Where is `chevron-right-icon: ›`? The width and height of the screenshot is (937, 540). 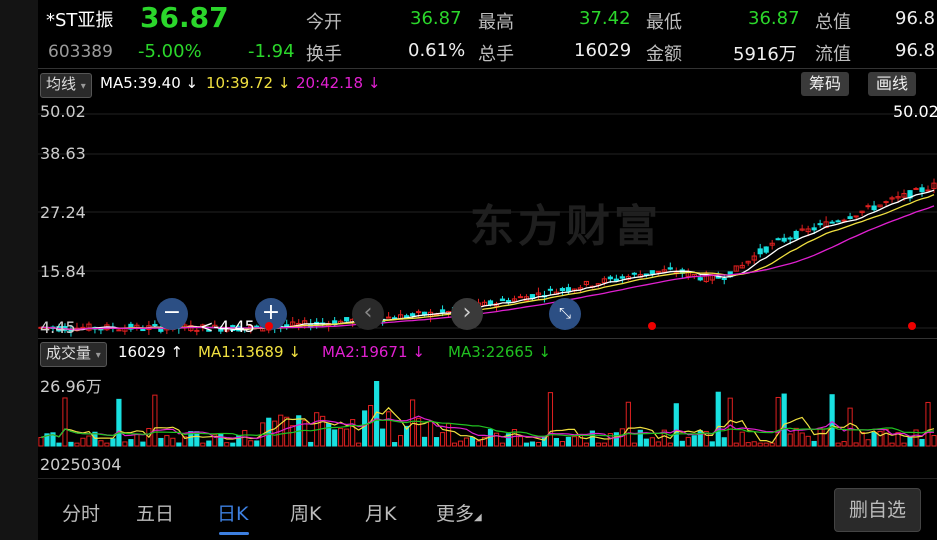
chevron-right-icon: › is located at coordinates (467, 312).